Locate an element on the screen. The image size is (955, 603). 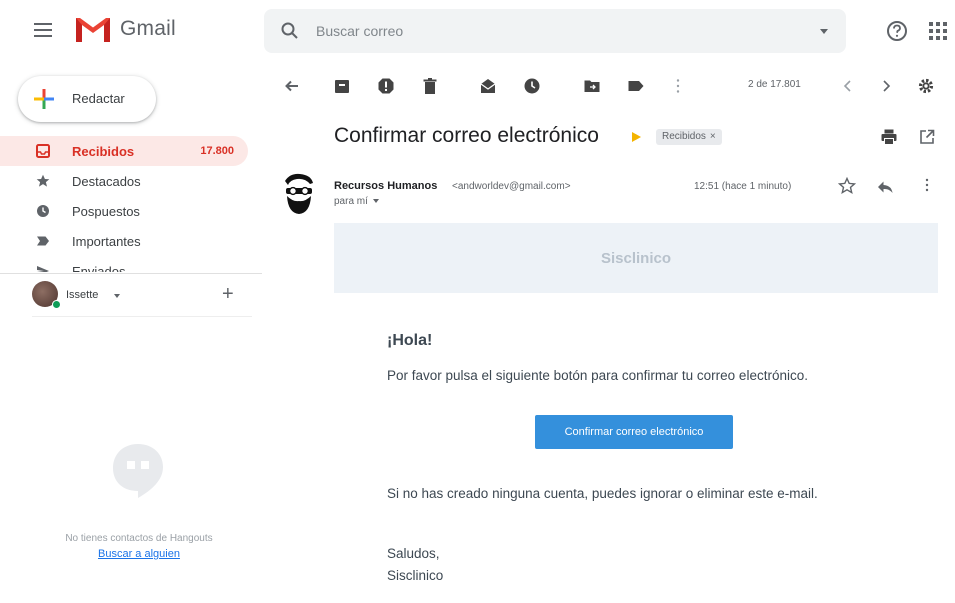
closing-block: Saludos, Sisclinico is located at coordinates (415, 565).